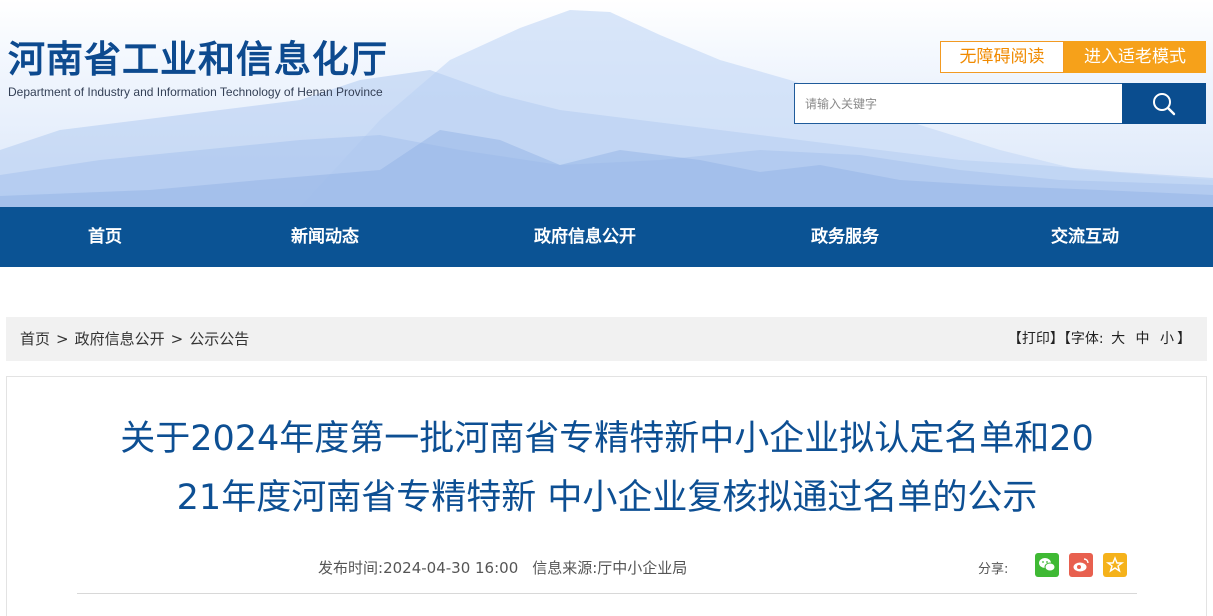 Image resolution: width=1213 pixels, height=616 pixels. I want to click on page-tools: 【打印】【字体: 大 中 小】, so click(1099, 339).